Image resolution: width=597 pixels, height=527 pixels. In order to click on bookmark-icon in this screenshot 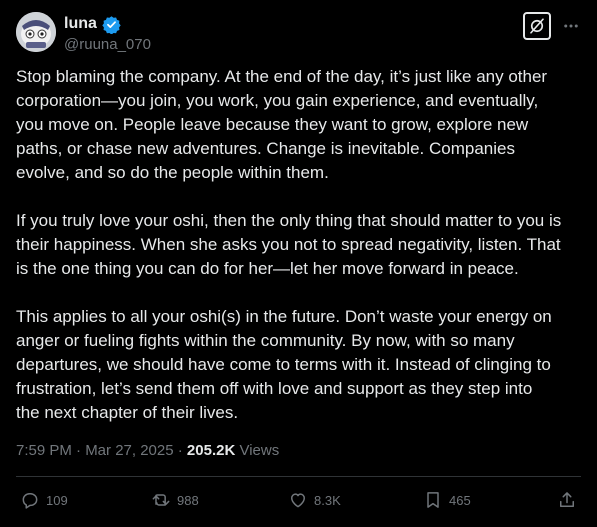, I will do `click(433, 500)`.